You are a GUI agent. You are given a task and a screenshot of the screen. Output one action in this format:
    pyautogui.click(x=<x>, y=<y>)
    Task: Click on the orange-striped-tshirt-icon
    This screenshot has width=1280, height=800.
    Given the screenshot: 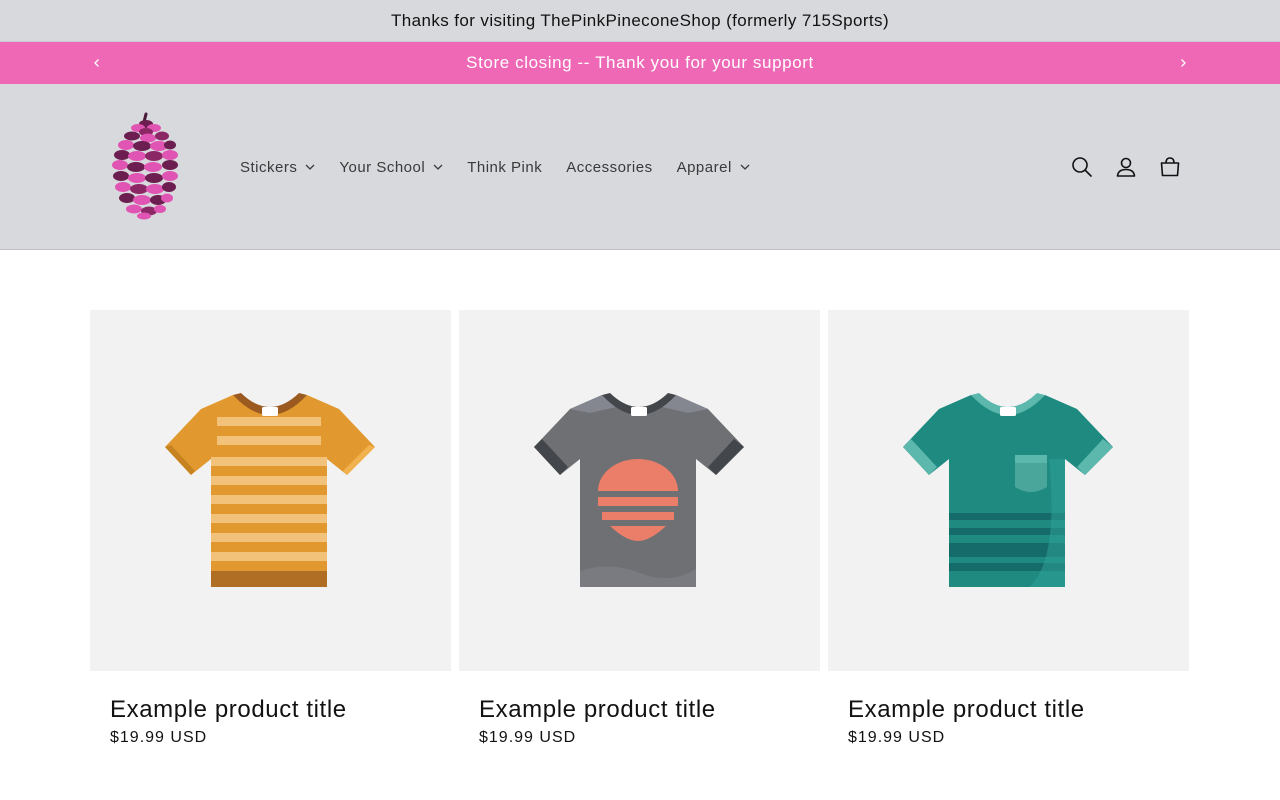 What is the action you would take?
    pyautogui.click(x=269, y=489)
    